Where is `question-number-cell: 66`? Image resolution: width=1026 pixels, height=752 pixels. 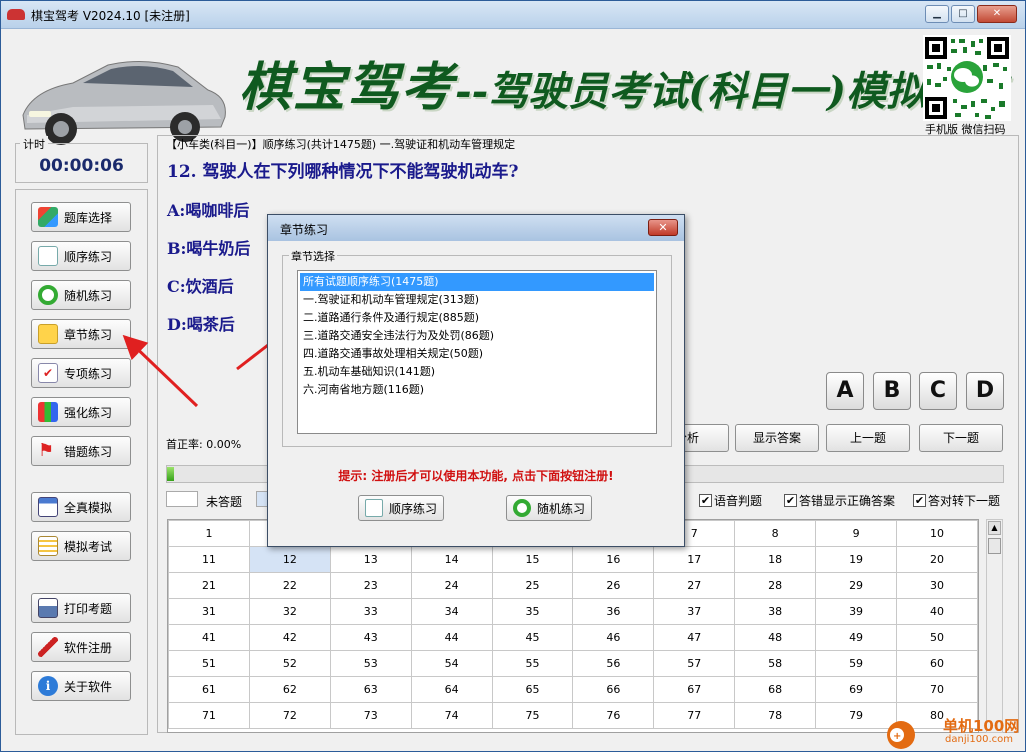 question-number-cell: 66 is located at coordinates (613, 689).